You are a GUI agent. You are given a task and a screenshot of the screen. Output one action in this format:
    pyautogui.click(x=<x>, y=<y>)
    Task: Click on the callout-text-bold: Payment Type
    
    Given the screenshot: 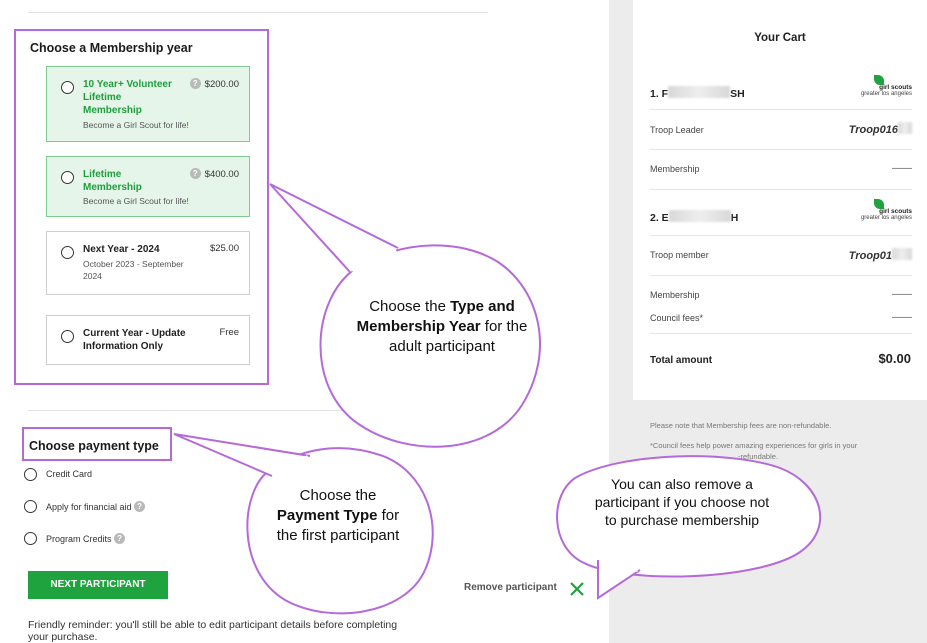 What is the action you would take?
    pyautogui.click(x=327, y=515)
    